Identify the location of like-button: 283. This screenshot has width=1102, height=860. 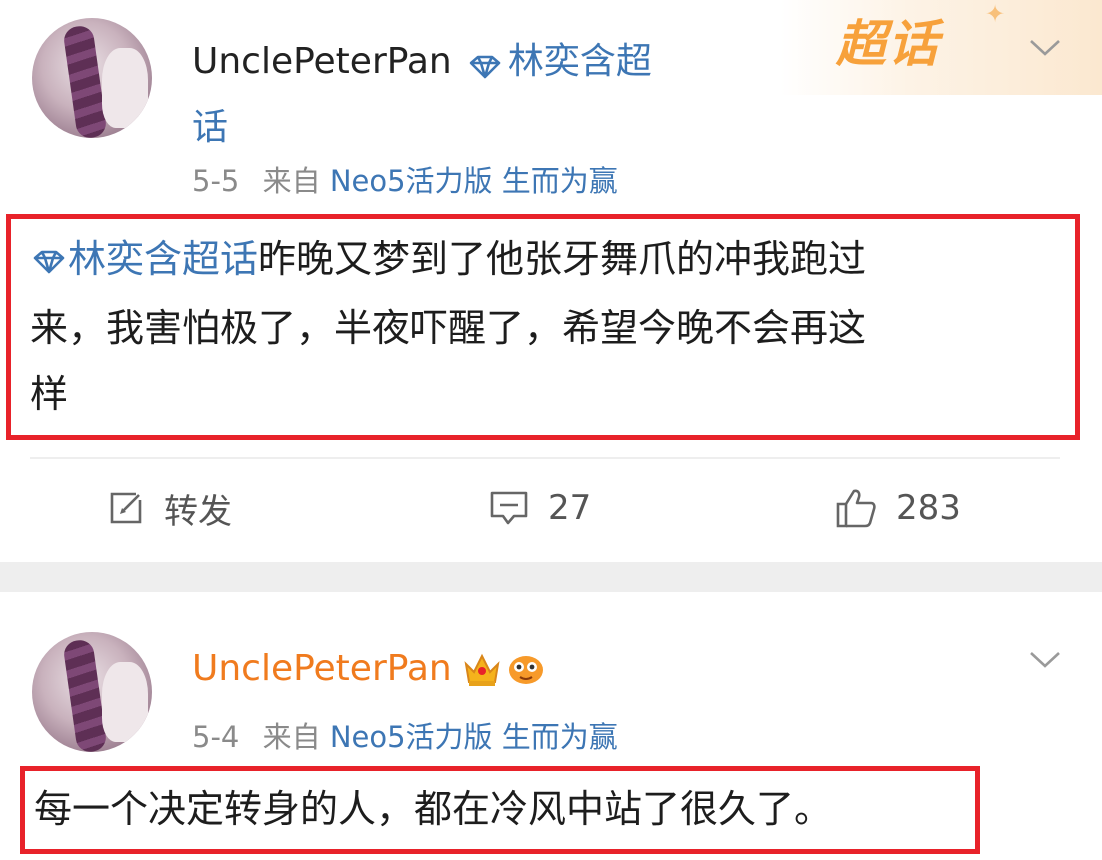
(897, 508).